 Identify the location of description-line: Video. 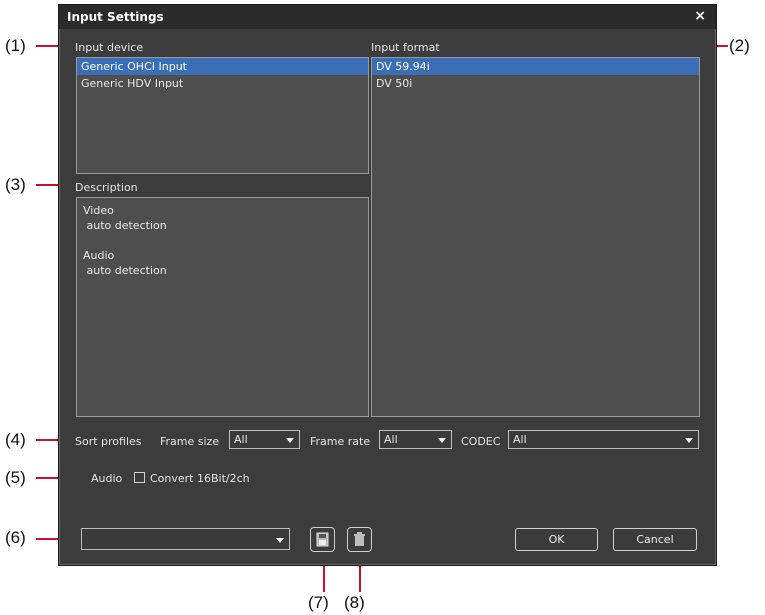
(98, 210).